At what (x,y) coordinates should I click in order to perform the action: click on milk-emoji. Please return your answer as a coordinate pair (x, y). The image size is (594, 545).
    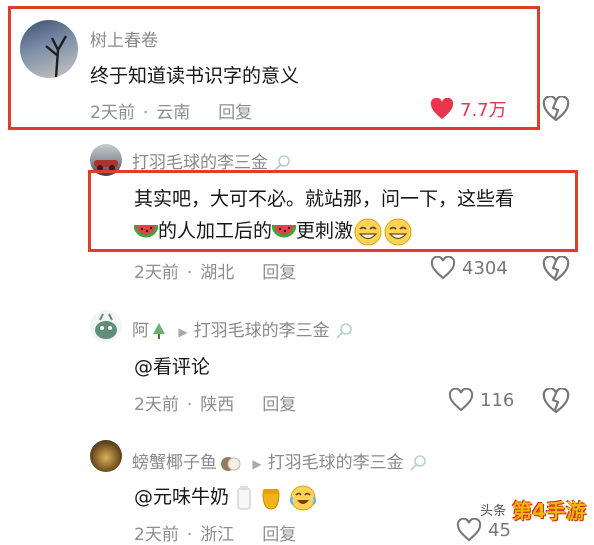
    Looking at the image, I should click on (244, 497).